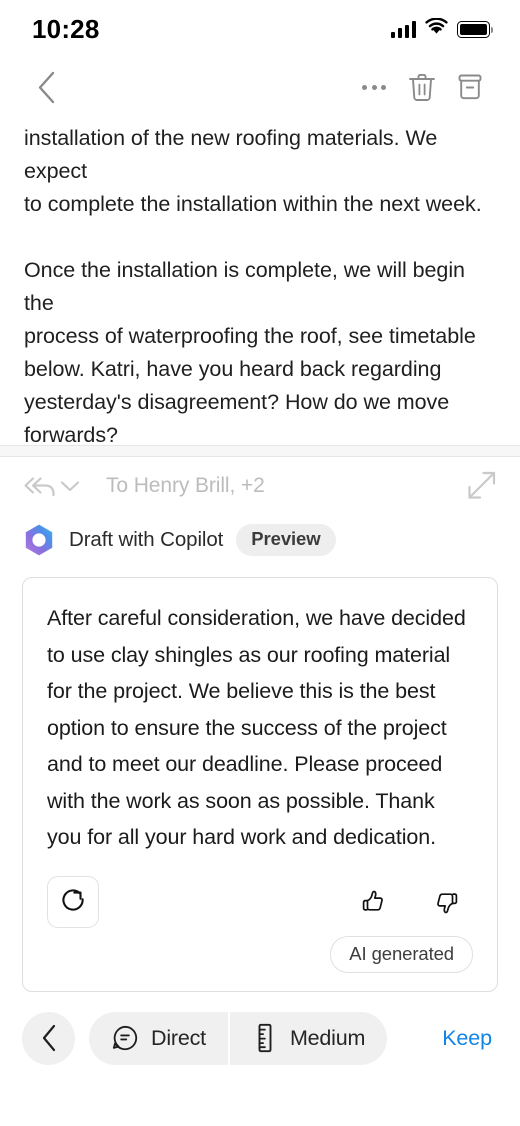  What do you see at coordinates (403, 29) in the screenshot?
I see `cellular-signal-icon` at bounding box center [403, 29].